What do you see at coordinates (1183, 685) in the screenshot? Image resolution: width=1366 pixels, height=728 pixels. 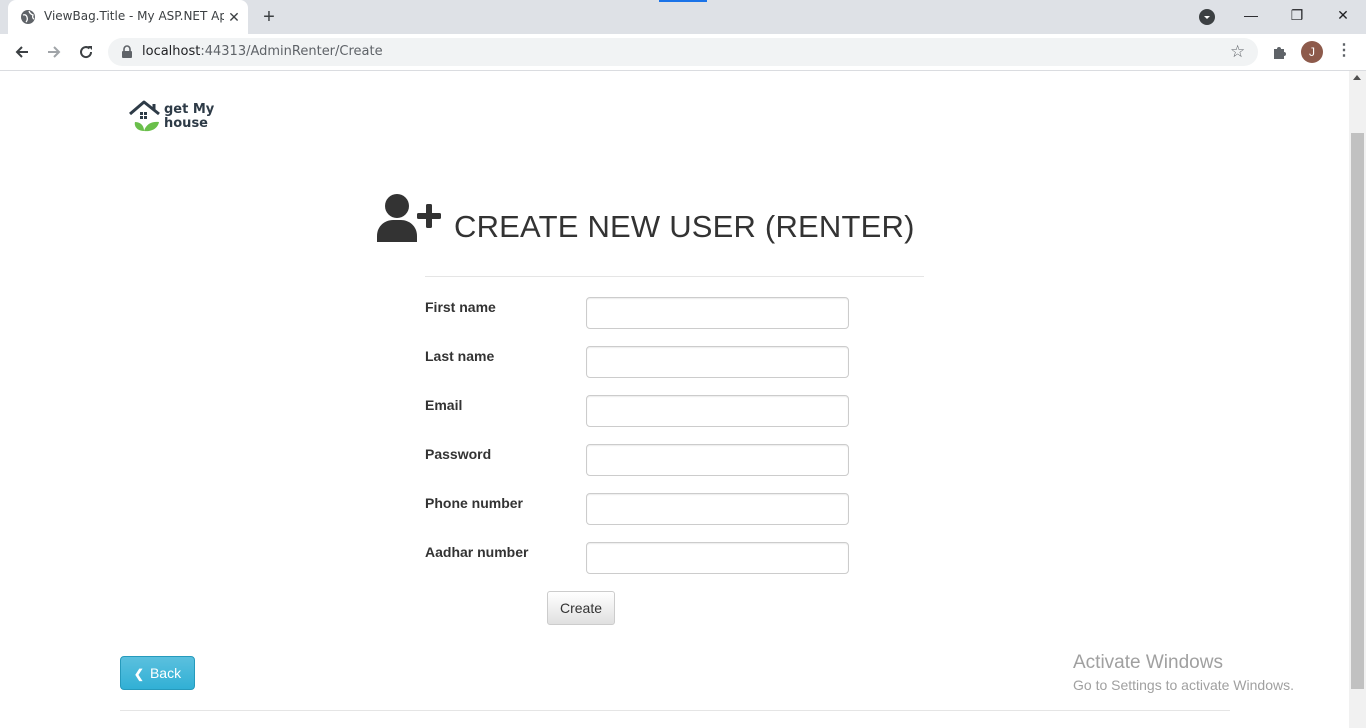 I see `activate-windows-subtitle: Go to Settings to activate Windows.` at bounding box center [1183, 685].